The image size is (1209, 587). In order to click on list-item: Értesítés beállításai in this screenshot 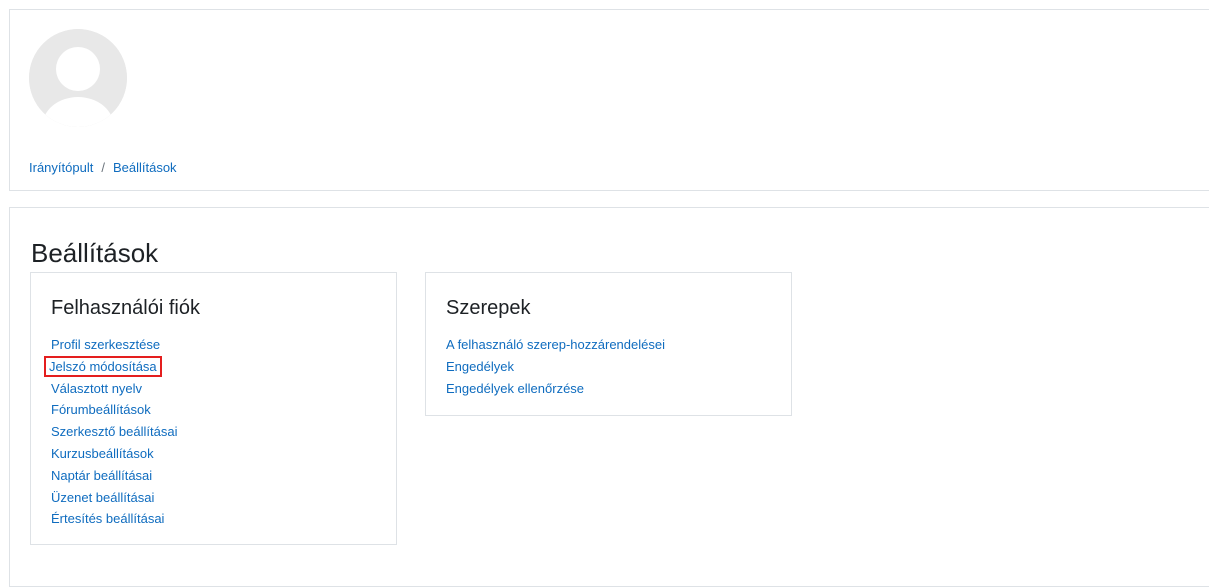, I will do `click(114, 519)`.